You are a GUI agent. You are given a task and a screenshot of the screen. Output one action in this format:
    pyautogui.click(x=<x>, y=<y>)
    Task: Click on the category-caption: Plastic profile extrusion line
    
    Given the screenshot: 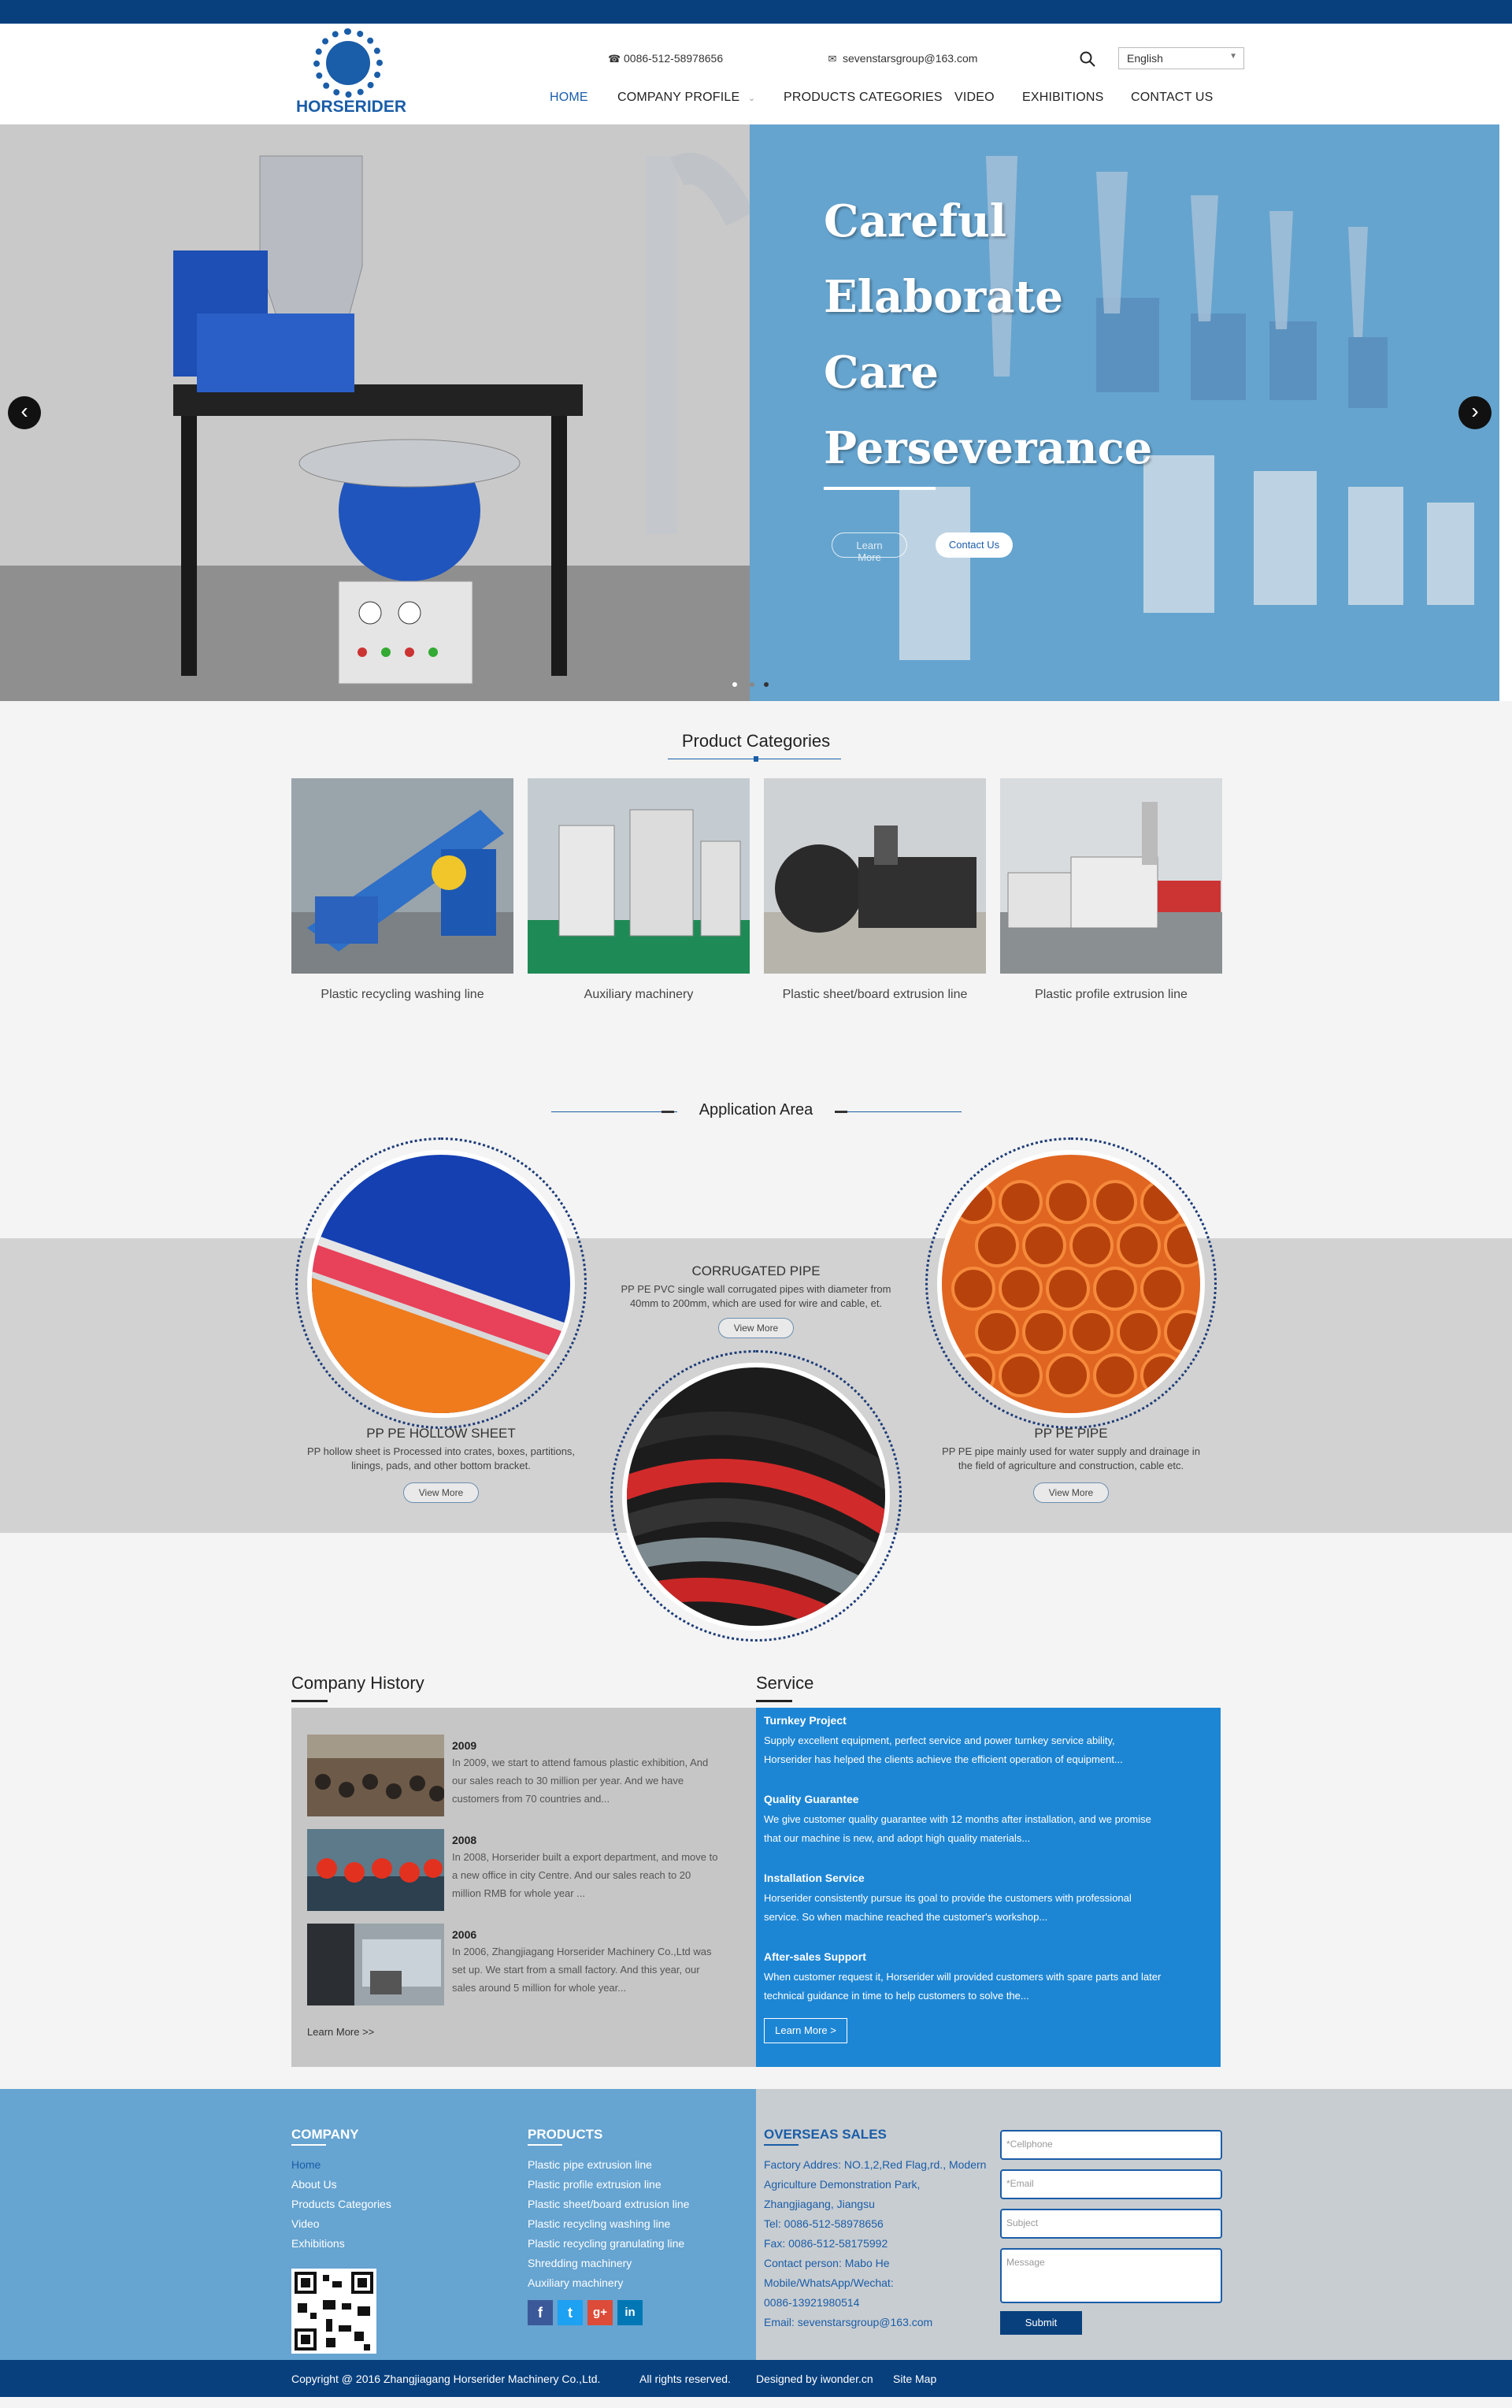 What is the action you would take?
    pyautogui.click(x=1111, y=995)
    